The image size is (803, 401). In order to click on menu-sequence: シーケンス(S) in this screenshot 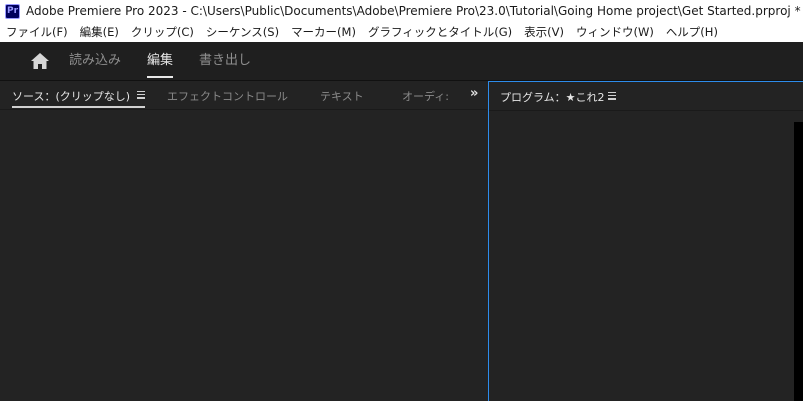, I will do `click(242, 32)`.